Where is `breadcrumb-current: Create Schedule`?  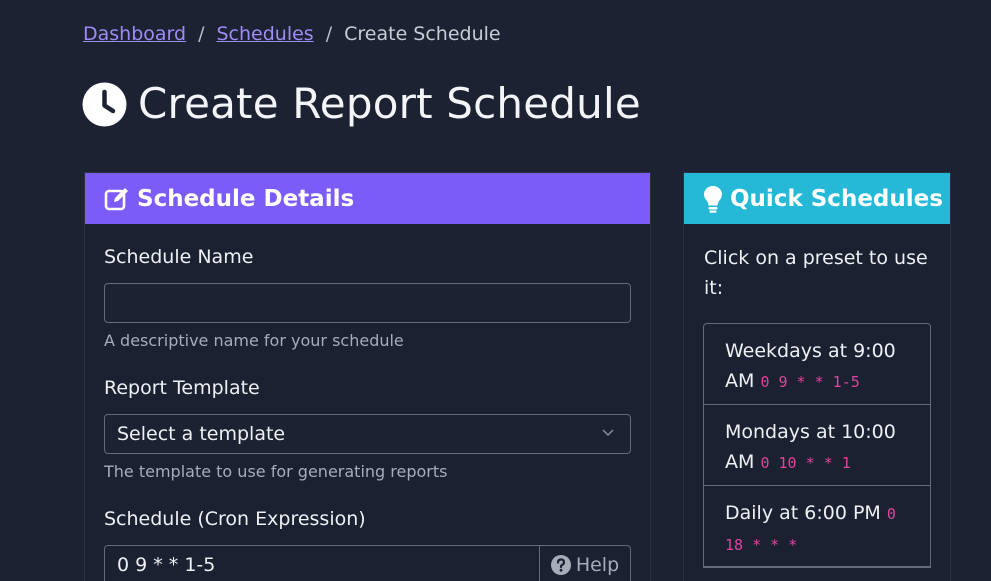
breadcrumb-current: Create Schedule is located at coordinates (422, 34).